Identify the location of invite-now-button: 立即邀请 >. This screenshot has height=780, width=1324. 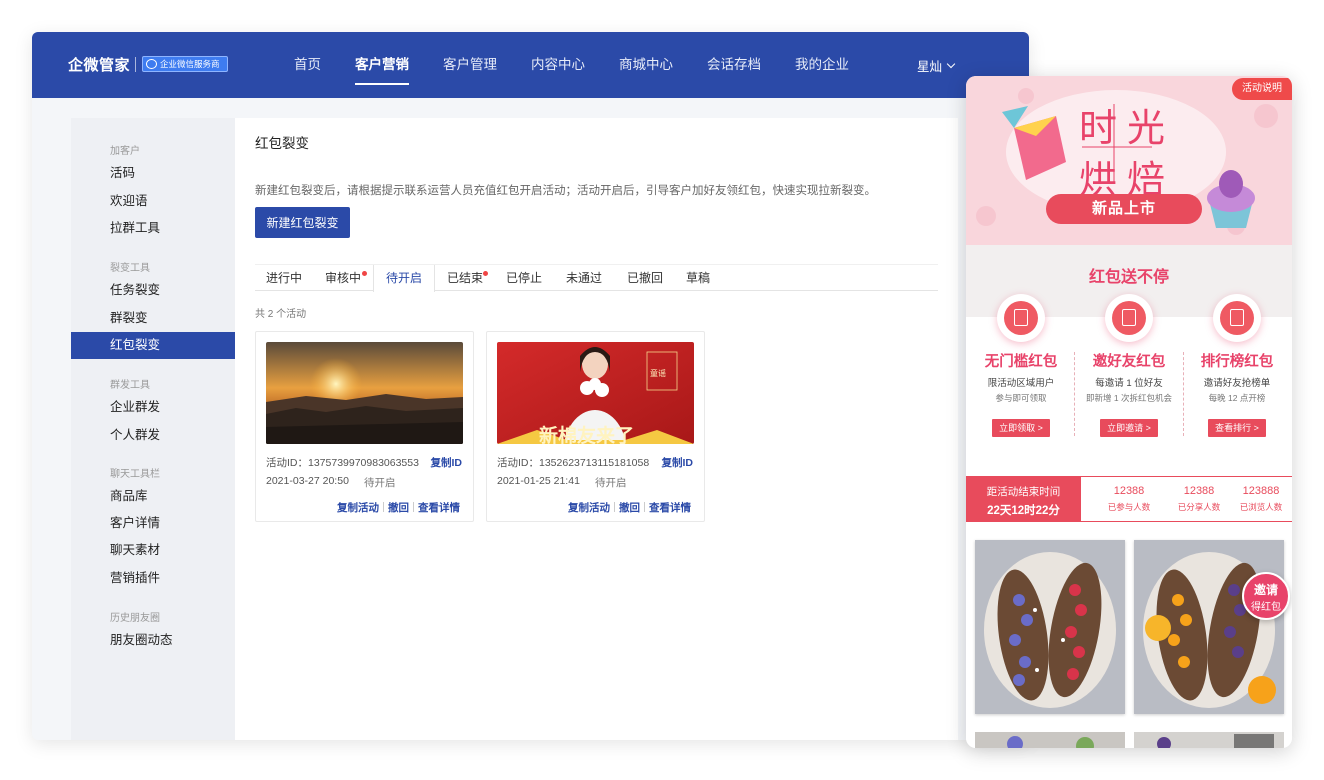
(1129, 428).